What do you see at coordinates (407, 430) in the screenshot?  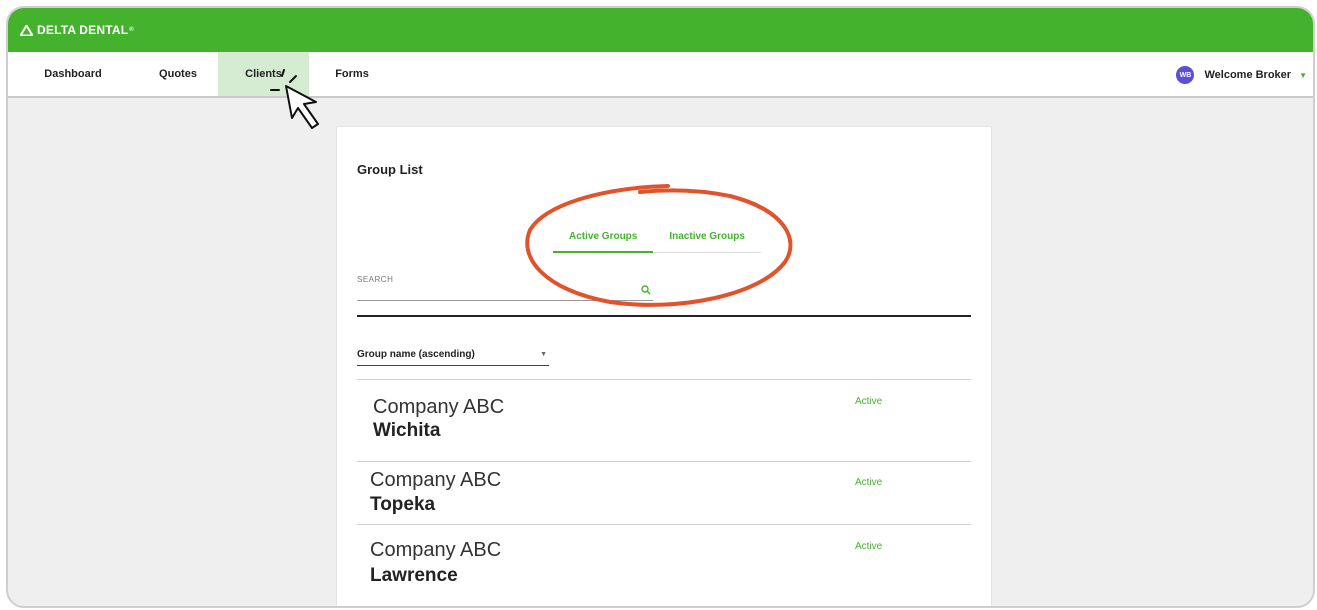 I see `group-city: Wichita` at bounding box center [407, 430].